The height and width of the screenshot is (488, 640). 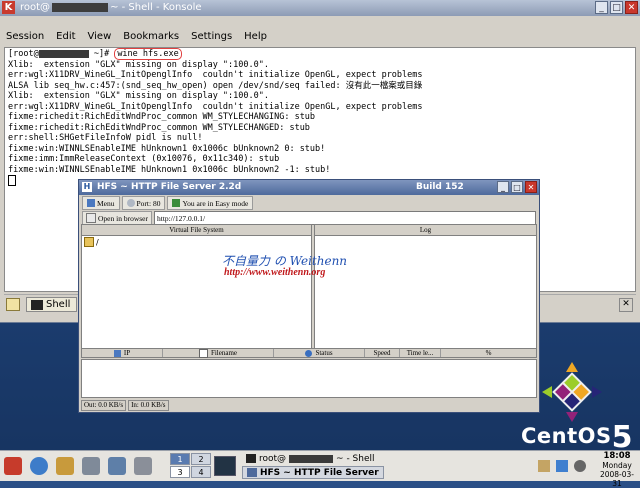 I want to click on hfs-title: HFS ~ HTTP File Server 2.2d, so click(x=169, y=187).